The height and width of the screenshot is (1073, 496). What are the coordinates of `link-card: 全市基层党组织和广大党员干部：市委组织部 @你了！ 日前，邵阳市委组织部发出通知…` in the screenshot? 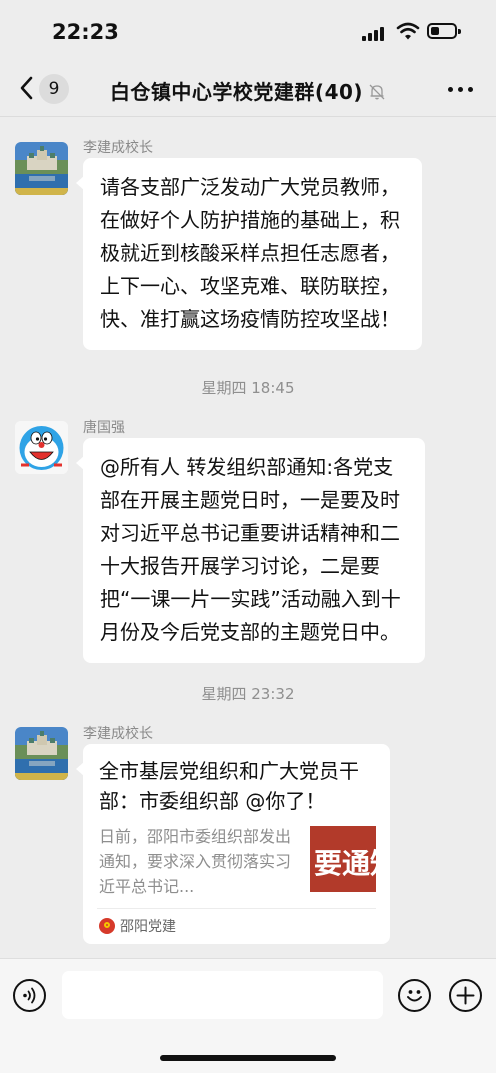 It's located at (233, 844).